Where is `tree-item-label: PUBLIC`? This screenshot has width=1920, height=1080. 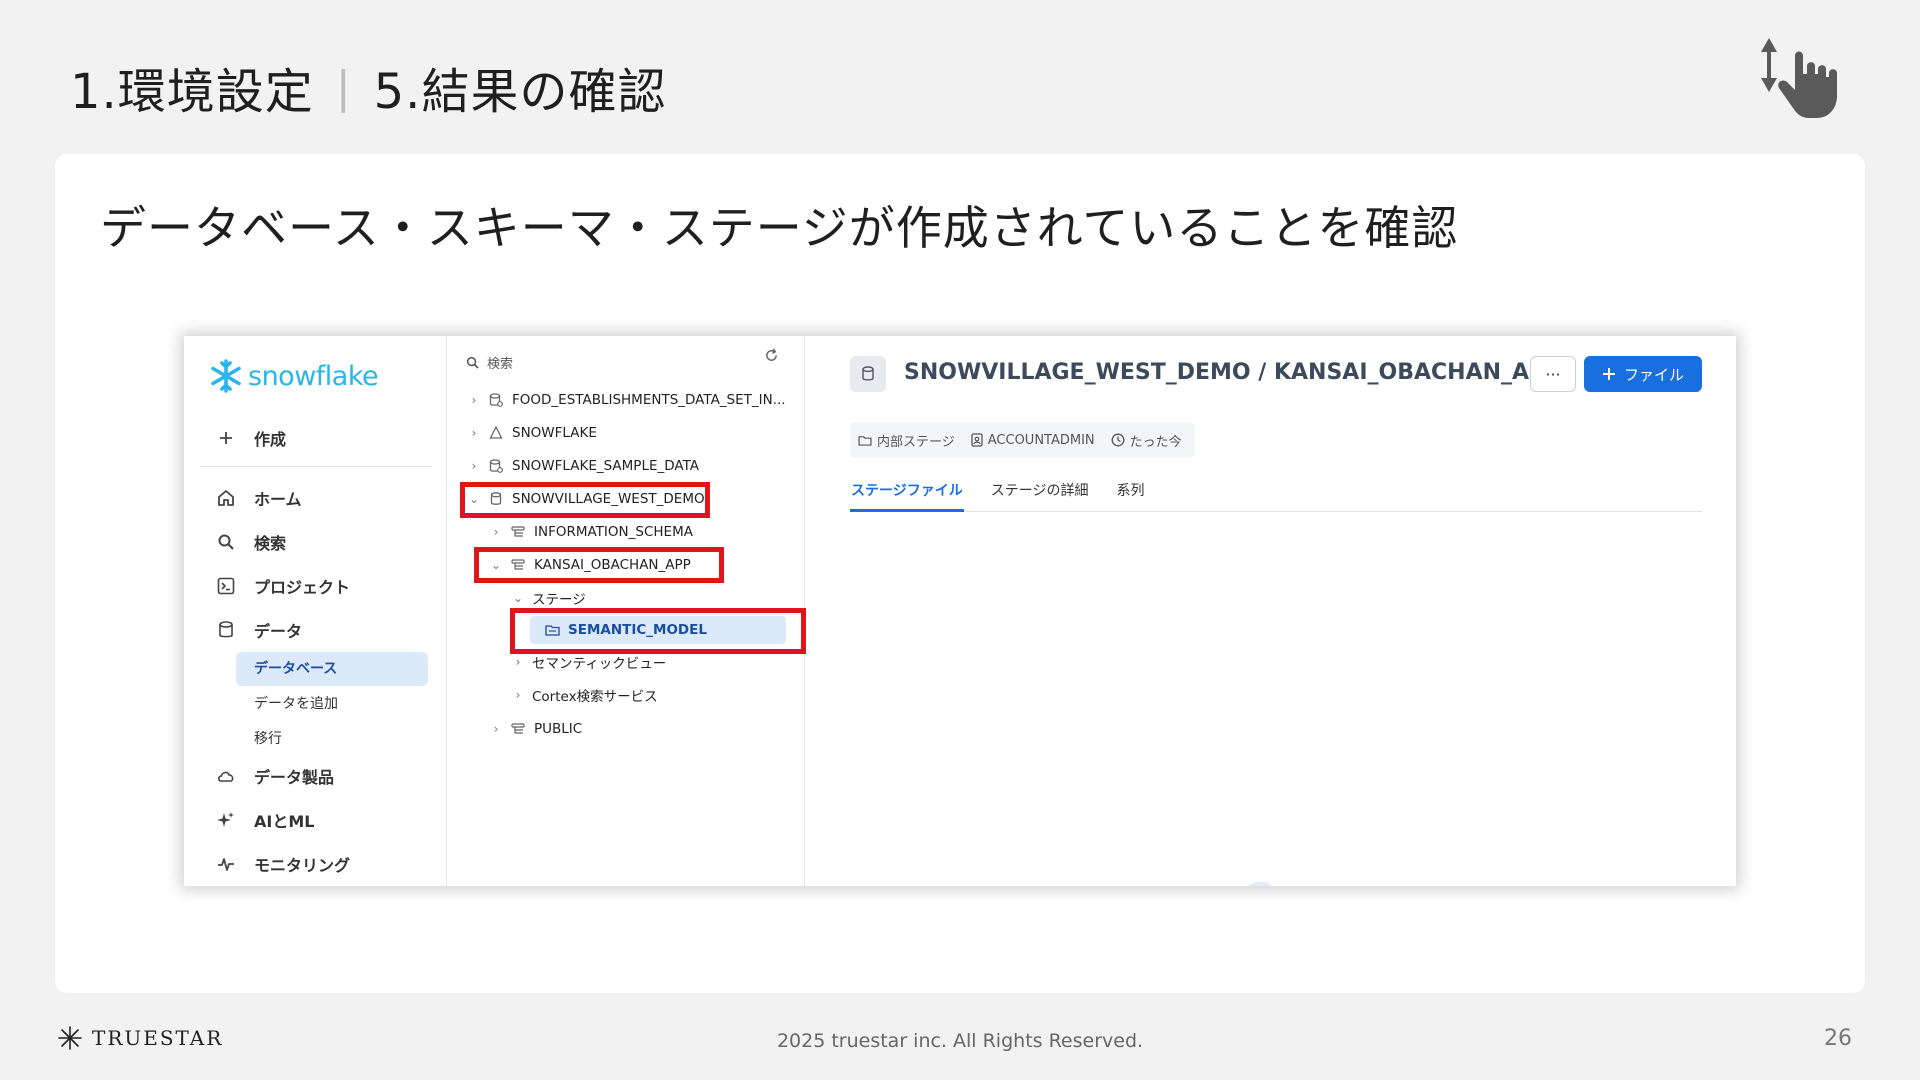 tree-item-label: PUBLIC is located at coordinates (558, 729).